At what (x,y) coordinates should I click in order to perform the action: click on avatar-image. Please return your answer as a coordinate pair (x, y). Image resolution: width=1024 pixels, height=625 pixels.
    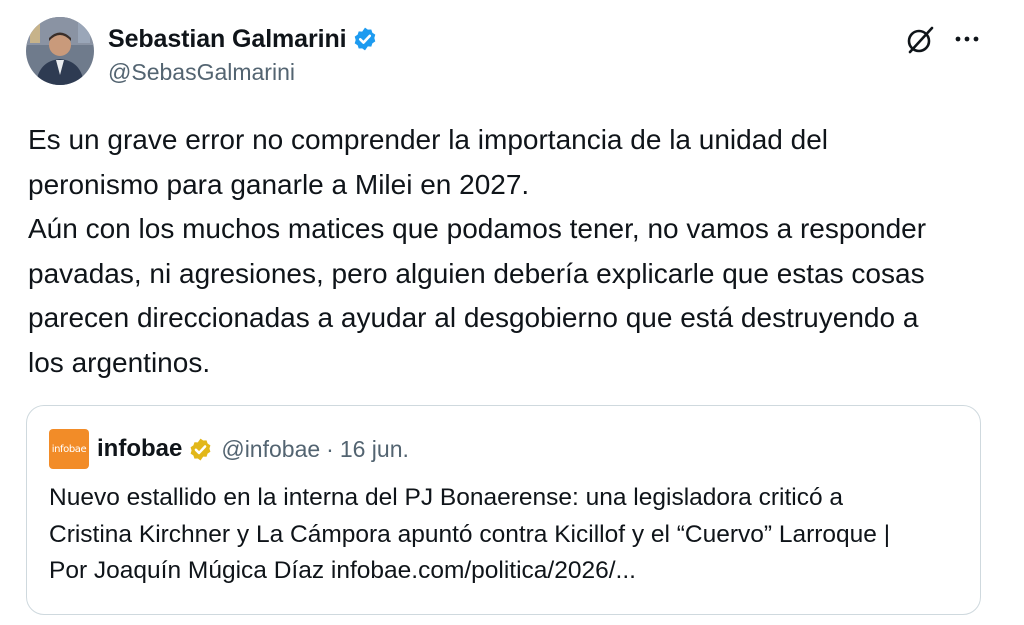
    Looking at the image, I should click on (60, 51).